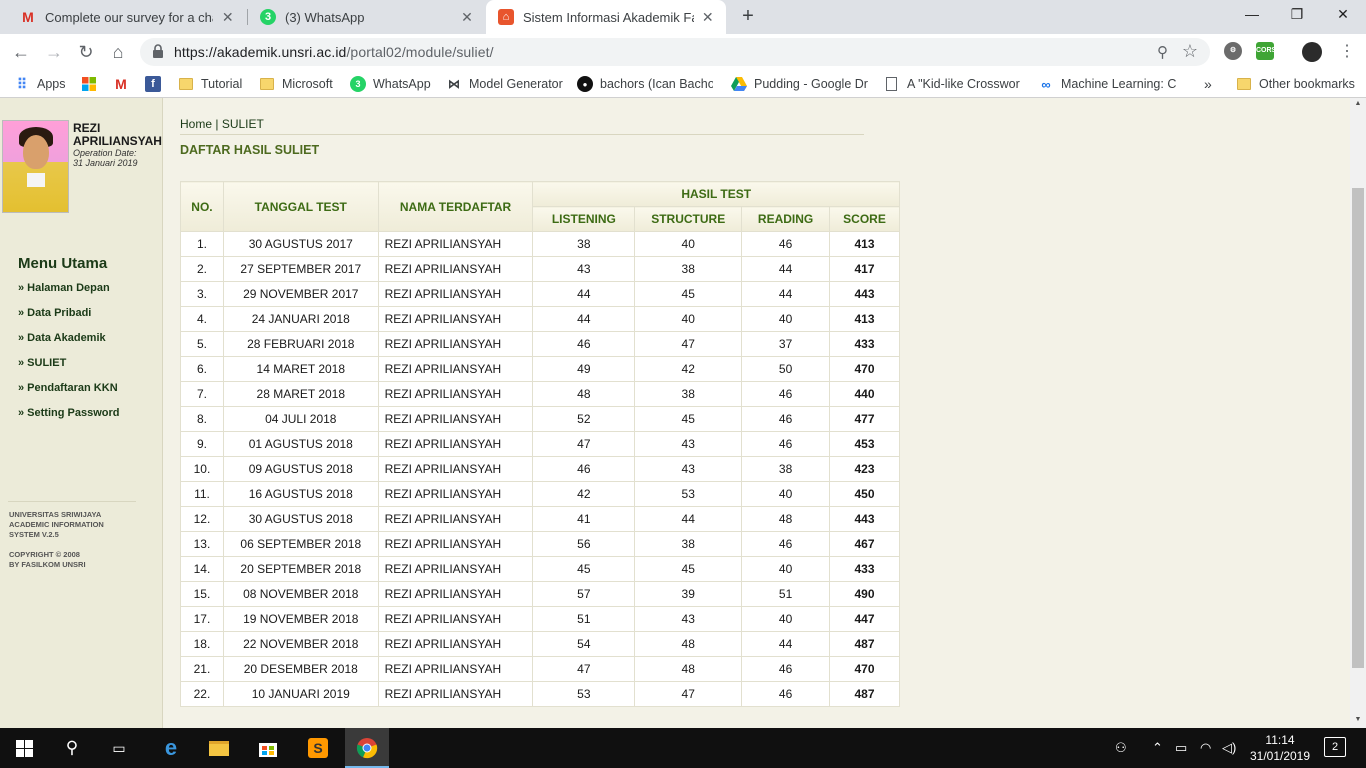 Image resolution: width=1366 pixels, height=768 pixels. Describe the element at coordinates (748, 16) in the screenshot. I see `new-tab-icon: +` at that location.